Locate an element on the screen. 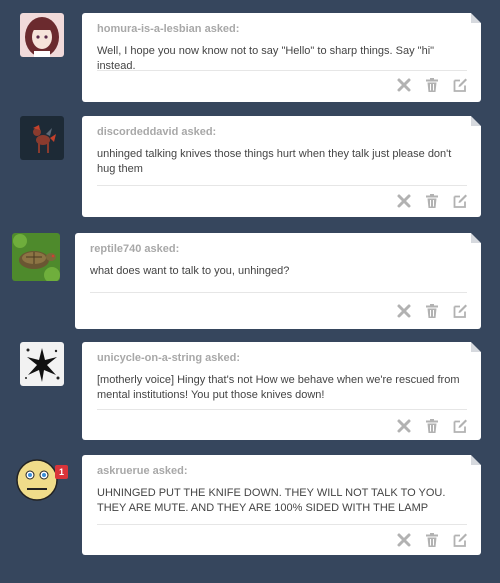  turtle-avatar is located at coordinates (36, 257).